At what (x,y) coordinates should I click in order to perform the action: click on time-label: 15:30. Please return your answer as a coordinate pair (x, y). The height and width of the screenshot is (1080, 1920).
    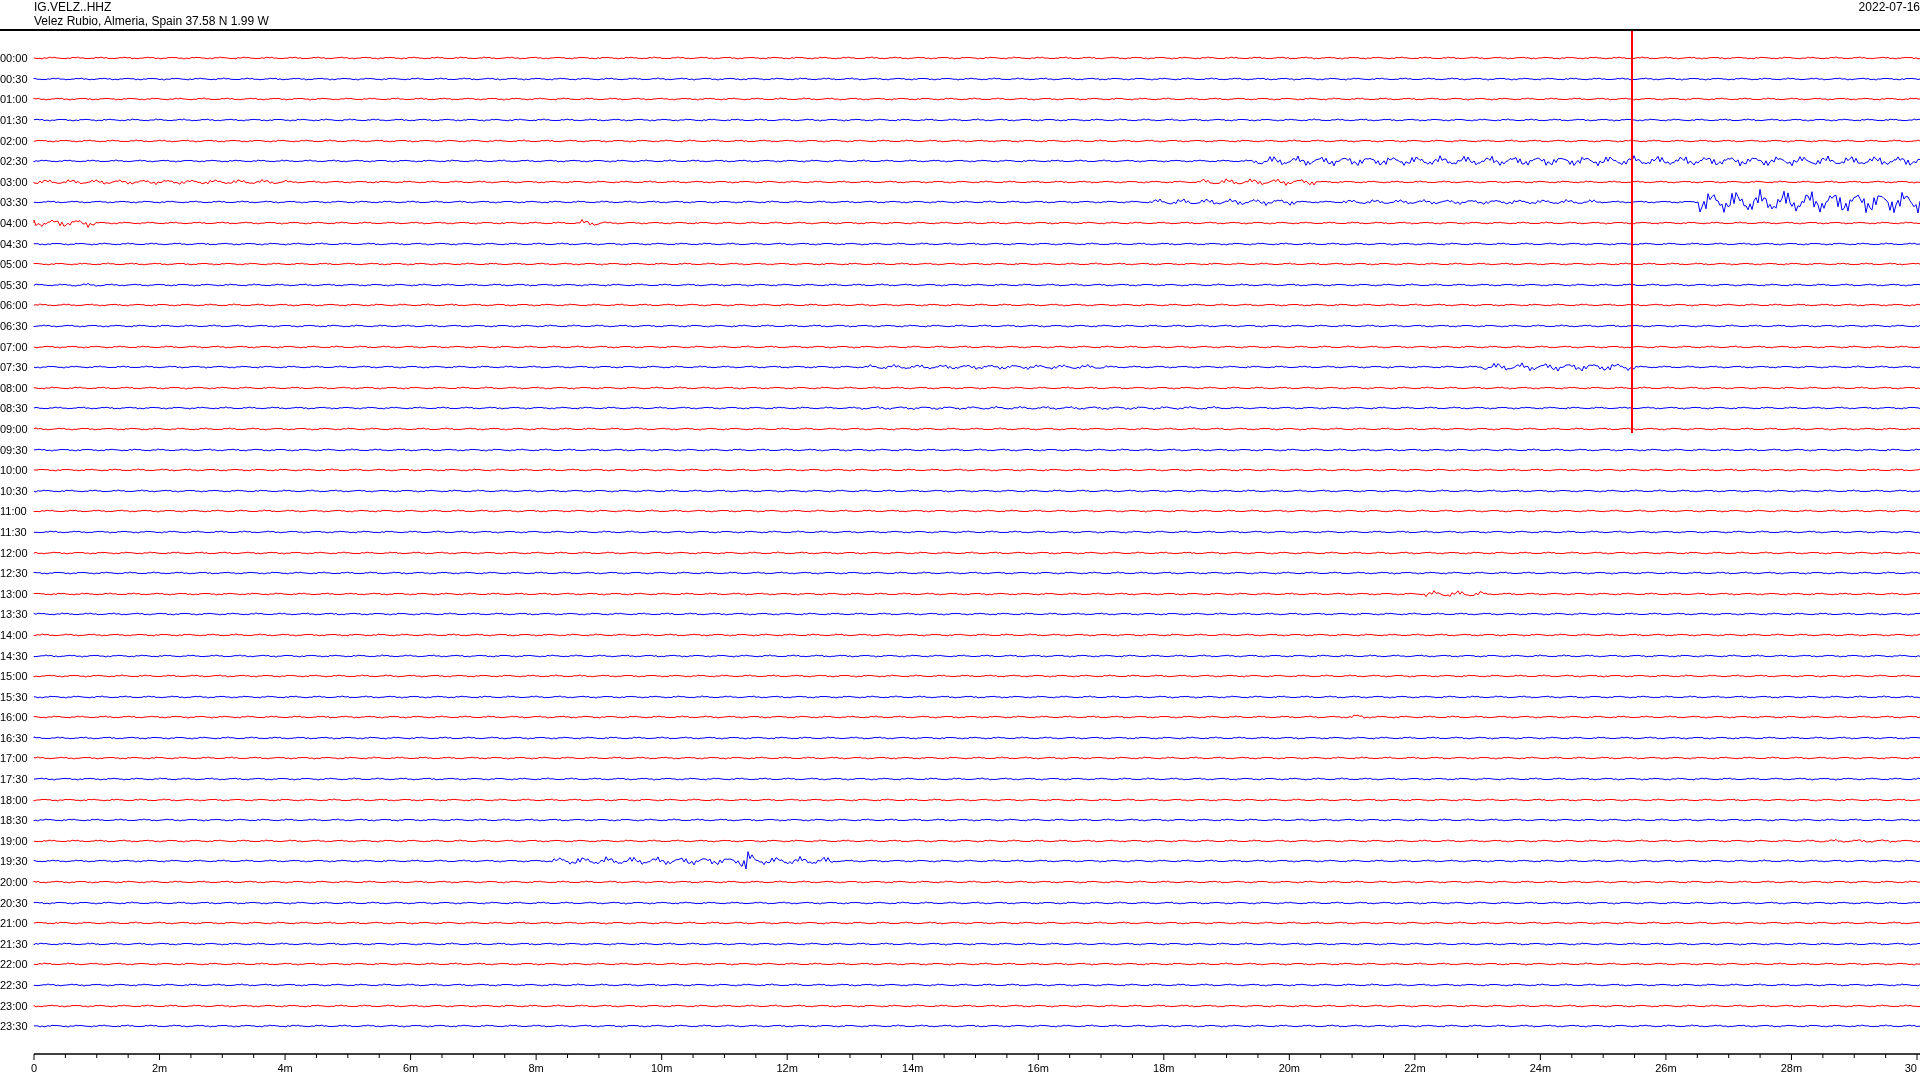
    Looking at the image, I should click on (14, 696).